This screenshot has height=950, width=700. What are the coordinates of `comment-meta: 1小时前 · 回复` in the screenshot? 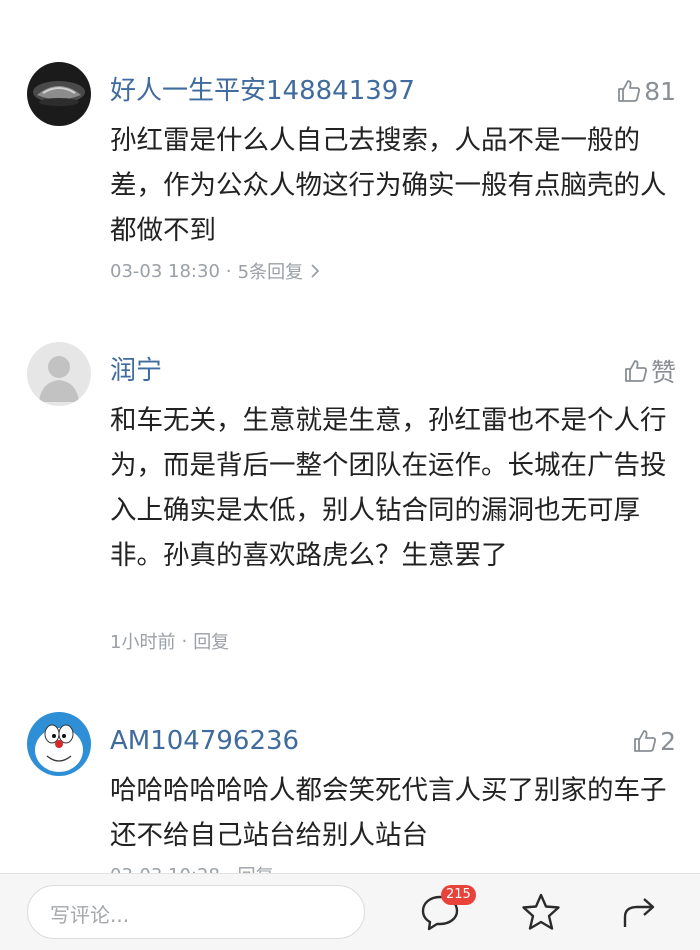 It's located at (169, 641).